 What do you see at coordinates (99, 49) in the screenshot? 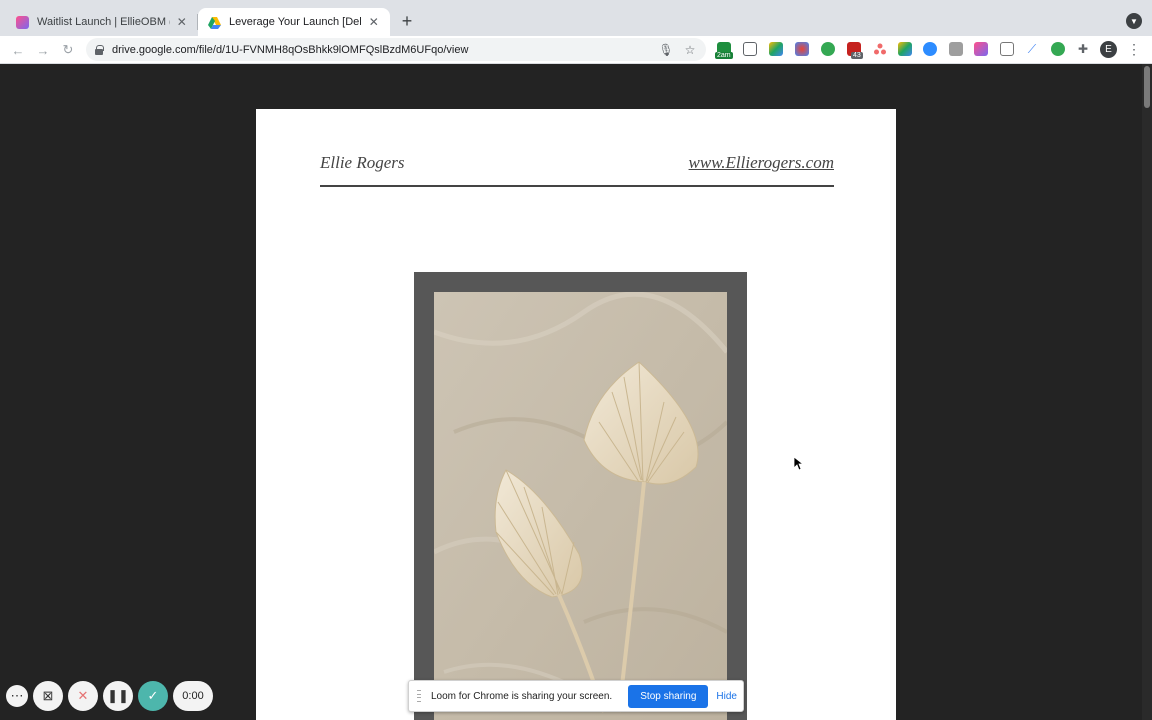
I see `lock-icon` at bounding box center [99, 49].